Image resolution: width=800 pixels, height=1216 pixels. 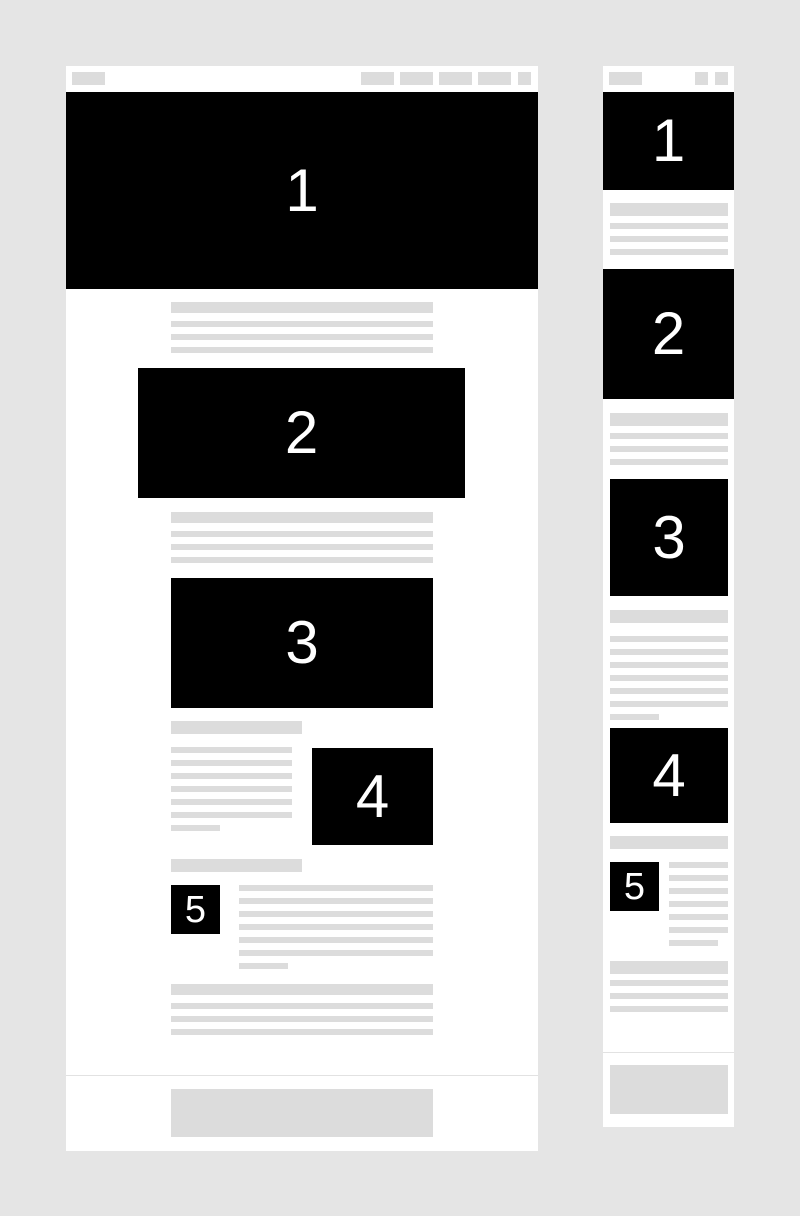 I want to click on mobile-block-3: 3, so click(x=669, y=537).